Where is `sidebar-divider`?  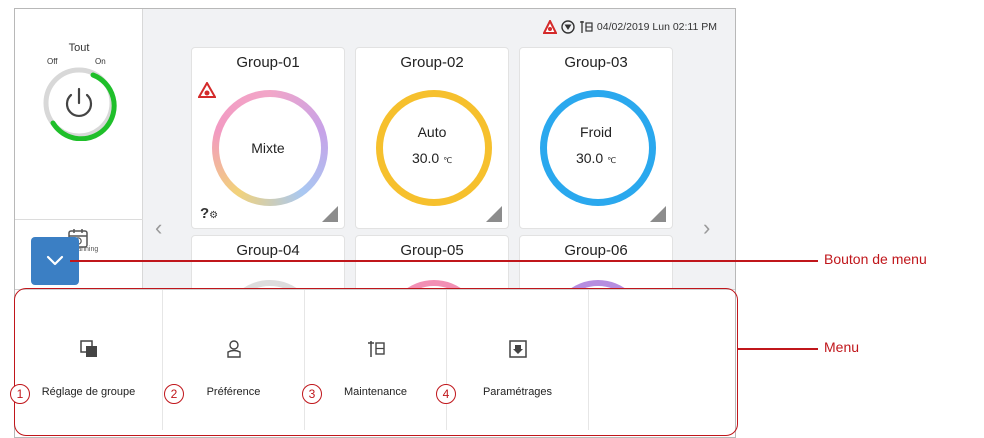 sidebar-divider is located at coordinates (79, 219).